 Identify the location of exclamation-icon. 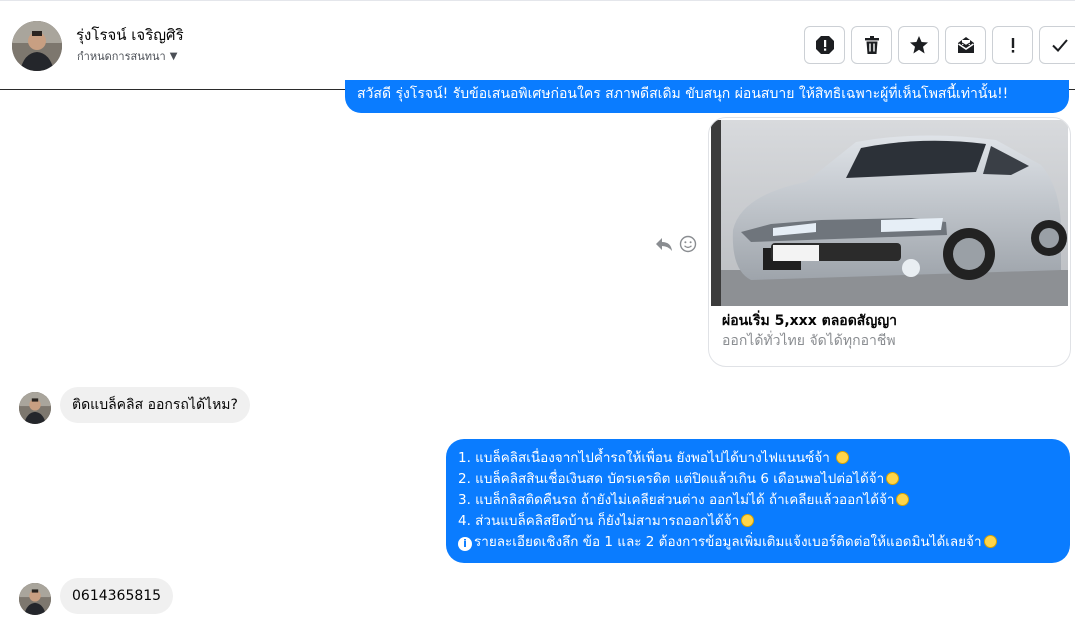
(1012, 45).